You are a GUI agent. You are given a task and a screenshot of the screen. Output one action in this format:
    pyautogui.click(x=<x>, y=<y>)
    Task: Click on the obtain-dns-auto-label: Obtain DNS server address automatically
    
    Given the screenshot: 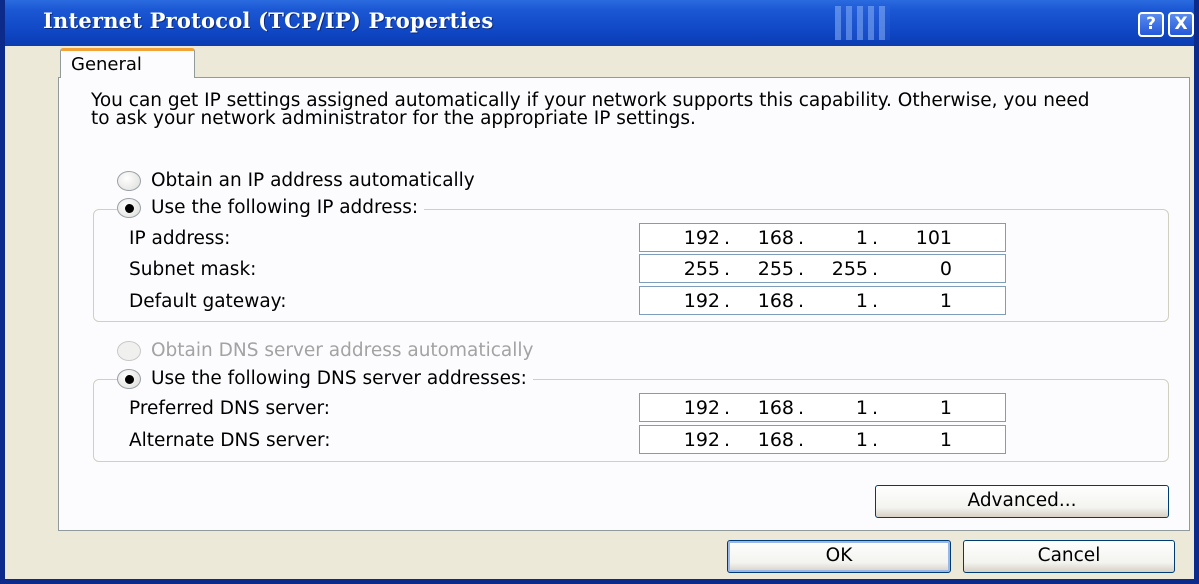 What is the action you would take?
    pyautogui.click(x=342, y=350)
    